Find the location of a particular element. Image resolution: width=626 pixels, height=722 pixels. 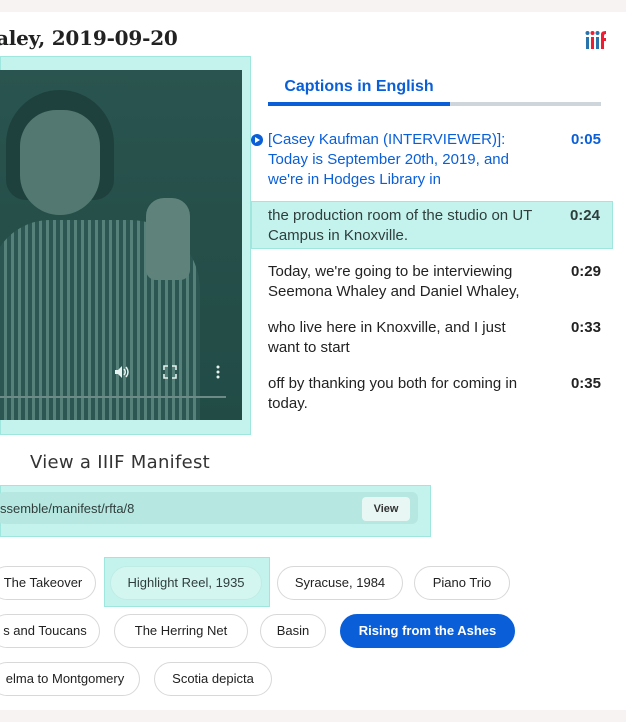

page-title: aley, 2019-09-20 is located at coordinates (89, 38).